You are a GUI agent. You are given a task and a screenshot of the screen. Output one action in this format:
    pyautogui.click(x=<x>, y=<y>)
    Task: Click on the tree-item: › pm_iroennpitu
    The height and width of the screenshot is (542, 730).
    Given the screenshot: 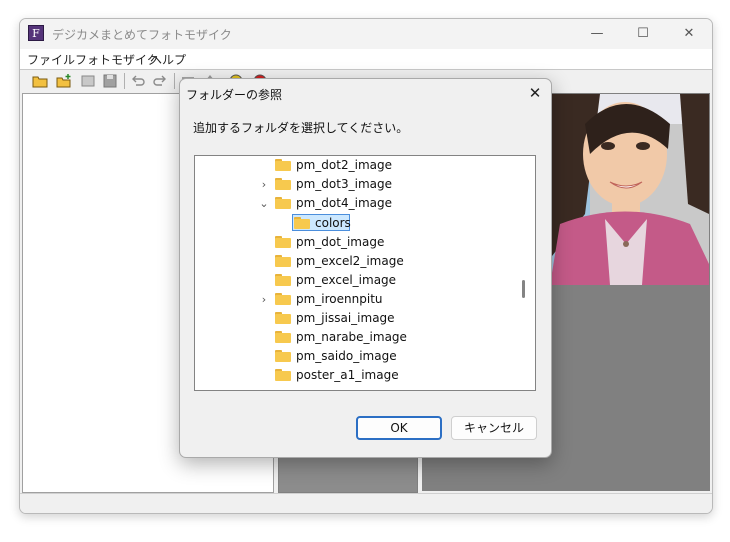 What is the action you would take?
    pyautogui.click(x=356, y=299)
    